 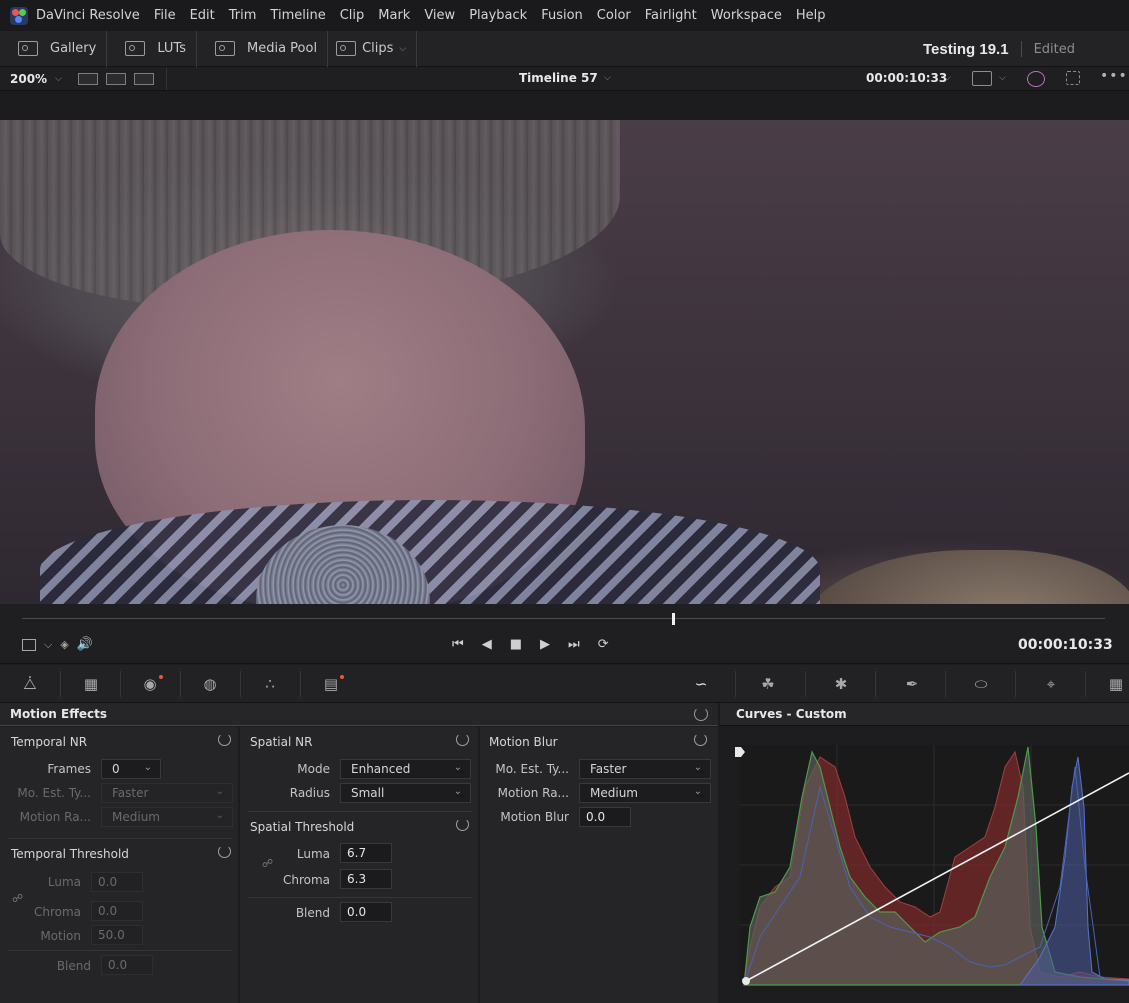 What do you see at coordinates (152, 48) in the screenshot?
I see `luts-button: LUTs` at bounding box center [152, 48].